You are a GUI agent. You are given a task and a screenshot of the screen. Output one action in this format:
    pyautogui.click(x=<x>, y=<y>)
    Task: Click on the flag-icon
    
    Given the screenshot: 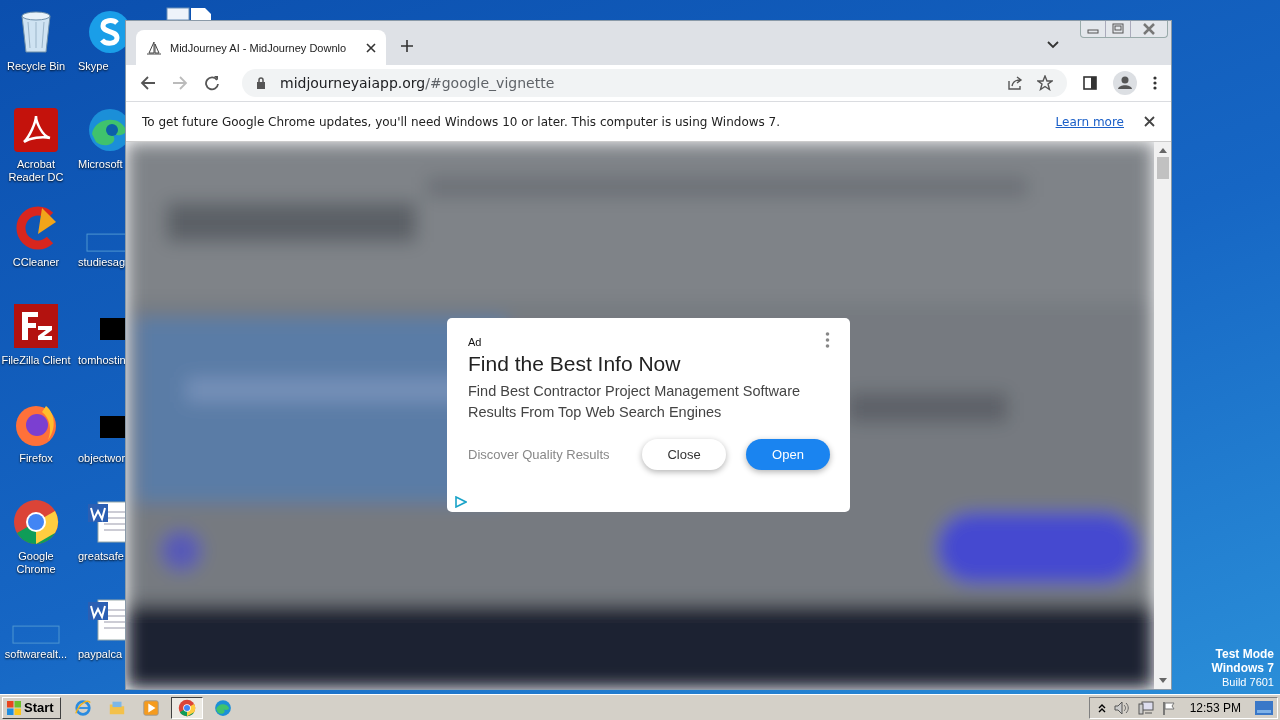 What is the action you would take?
    pyautogui.click(x=1168, y=707)
    